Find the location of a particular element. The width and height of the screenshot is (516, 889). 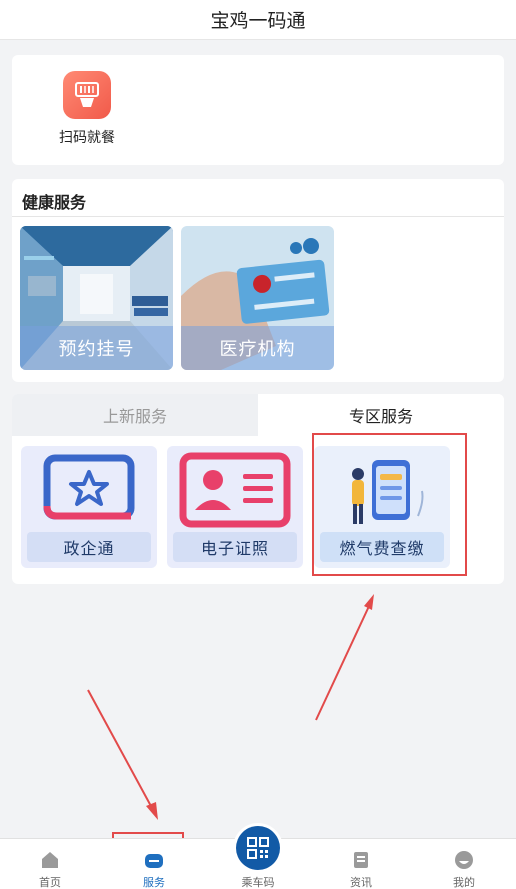

e-license-label: 电子证照 is located at coordinates (235, 547).